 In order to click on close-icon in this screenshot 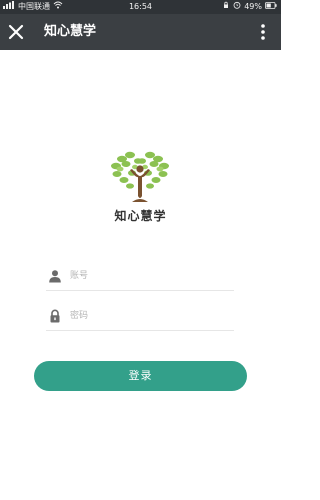, I will do `click(16, 32)`.